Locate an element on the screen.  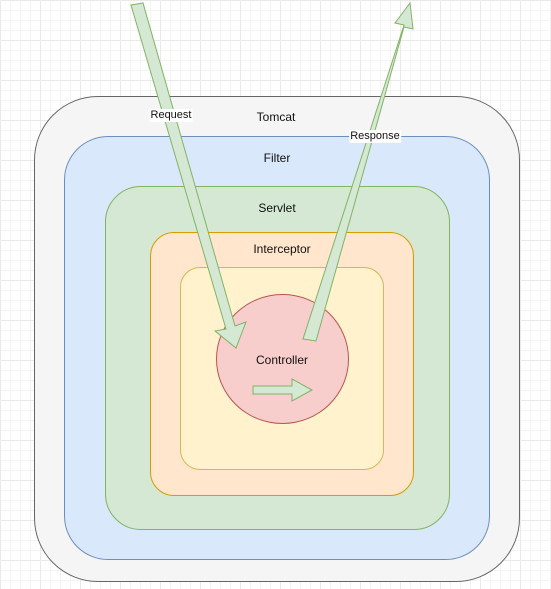
controller-internal-arrow is located at coordinates (283, 390).